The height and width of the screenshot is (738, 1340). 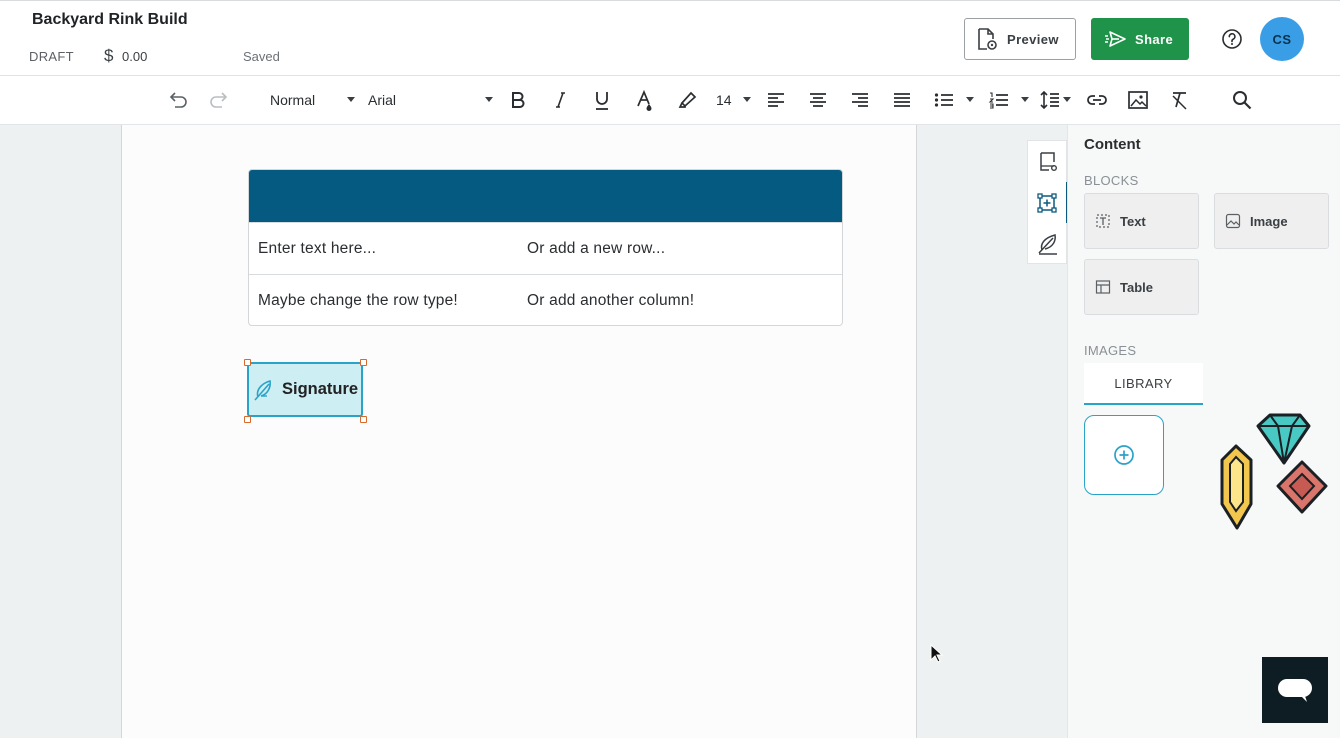 I want to click on content-blocks-tab, so click(x=1048, y=202).